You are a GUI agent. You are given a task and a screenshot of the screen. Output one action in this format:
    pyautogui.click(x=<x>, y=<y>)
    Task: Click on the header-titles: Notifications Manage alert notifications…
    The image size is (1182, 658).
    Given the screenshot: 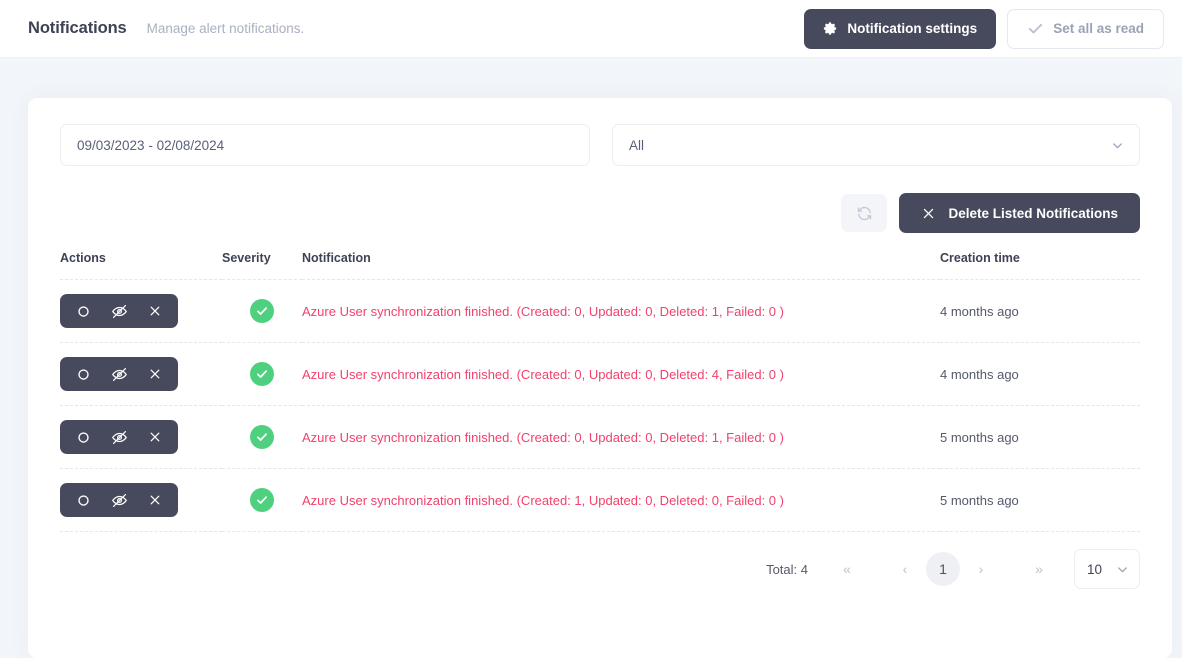 What is the action you would take?
    pyautogui.click(x=416, y=28)
    